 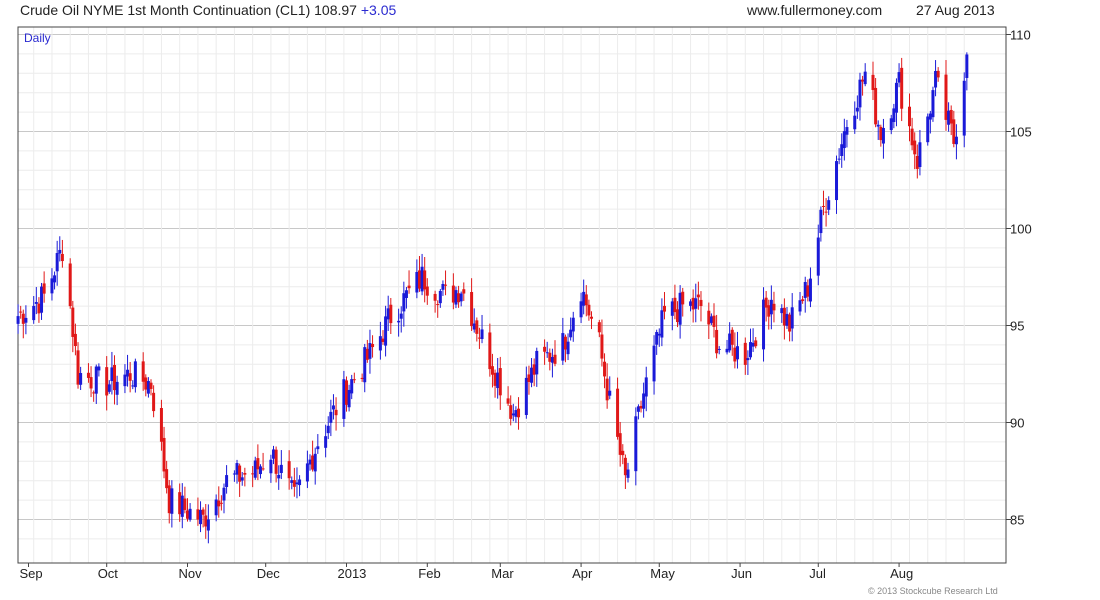 What do you see at coordinates (429, 573) in the screenshot?
I see `x-tick-label: Feb` at bounding box center [429, 573].